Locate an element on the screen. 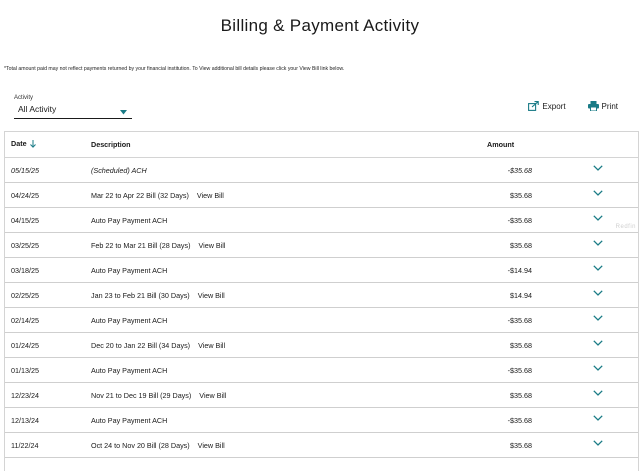  table-actions: Export Print is located at coordinates (573, 106).